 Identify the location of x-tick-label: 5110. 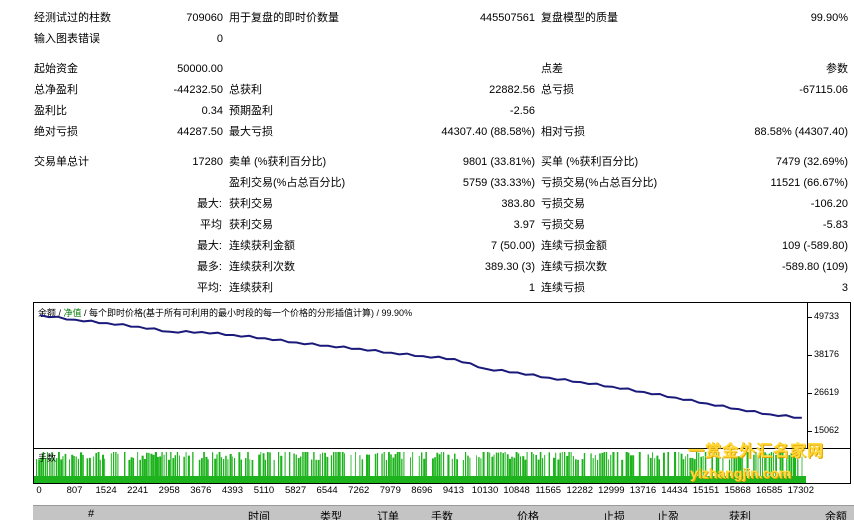
(264, 490).